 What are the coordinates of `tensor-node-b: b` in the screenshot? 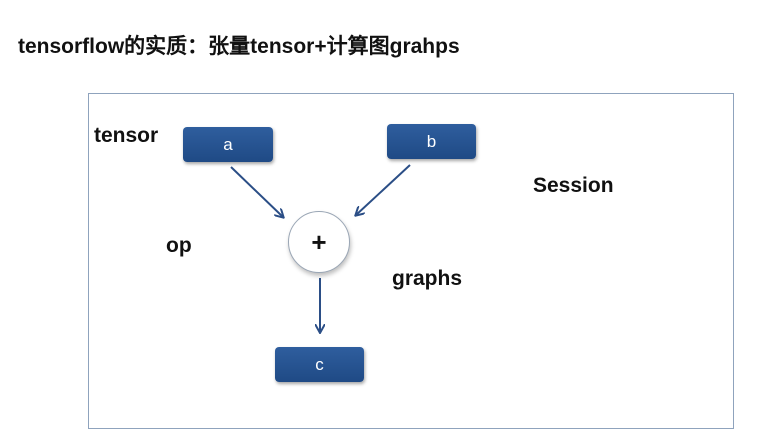 It's located at (431, 141).